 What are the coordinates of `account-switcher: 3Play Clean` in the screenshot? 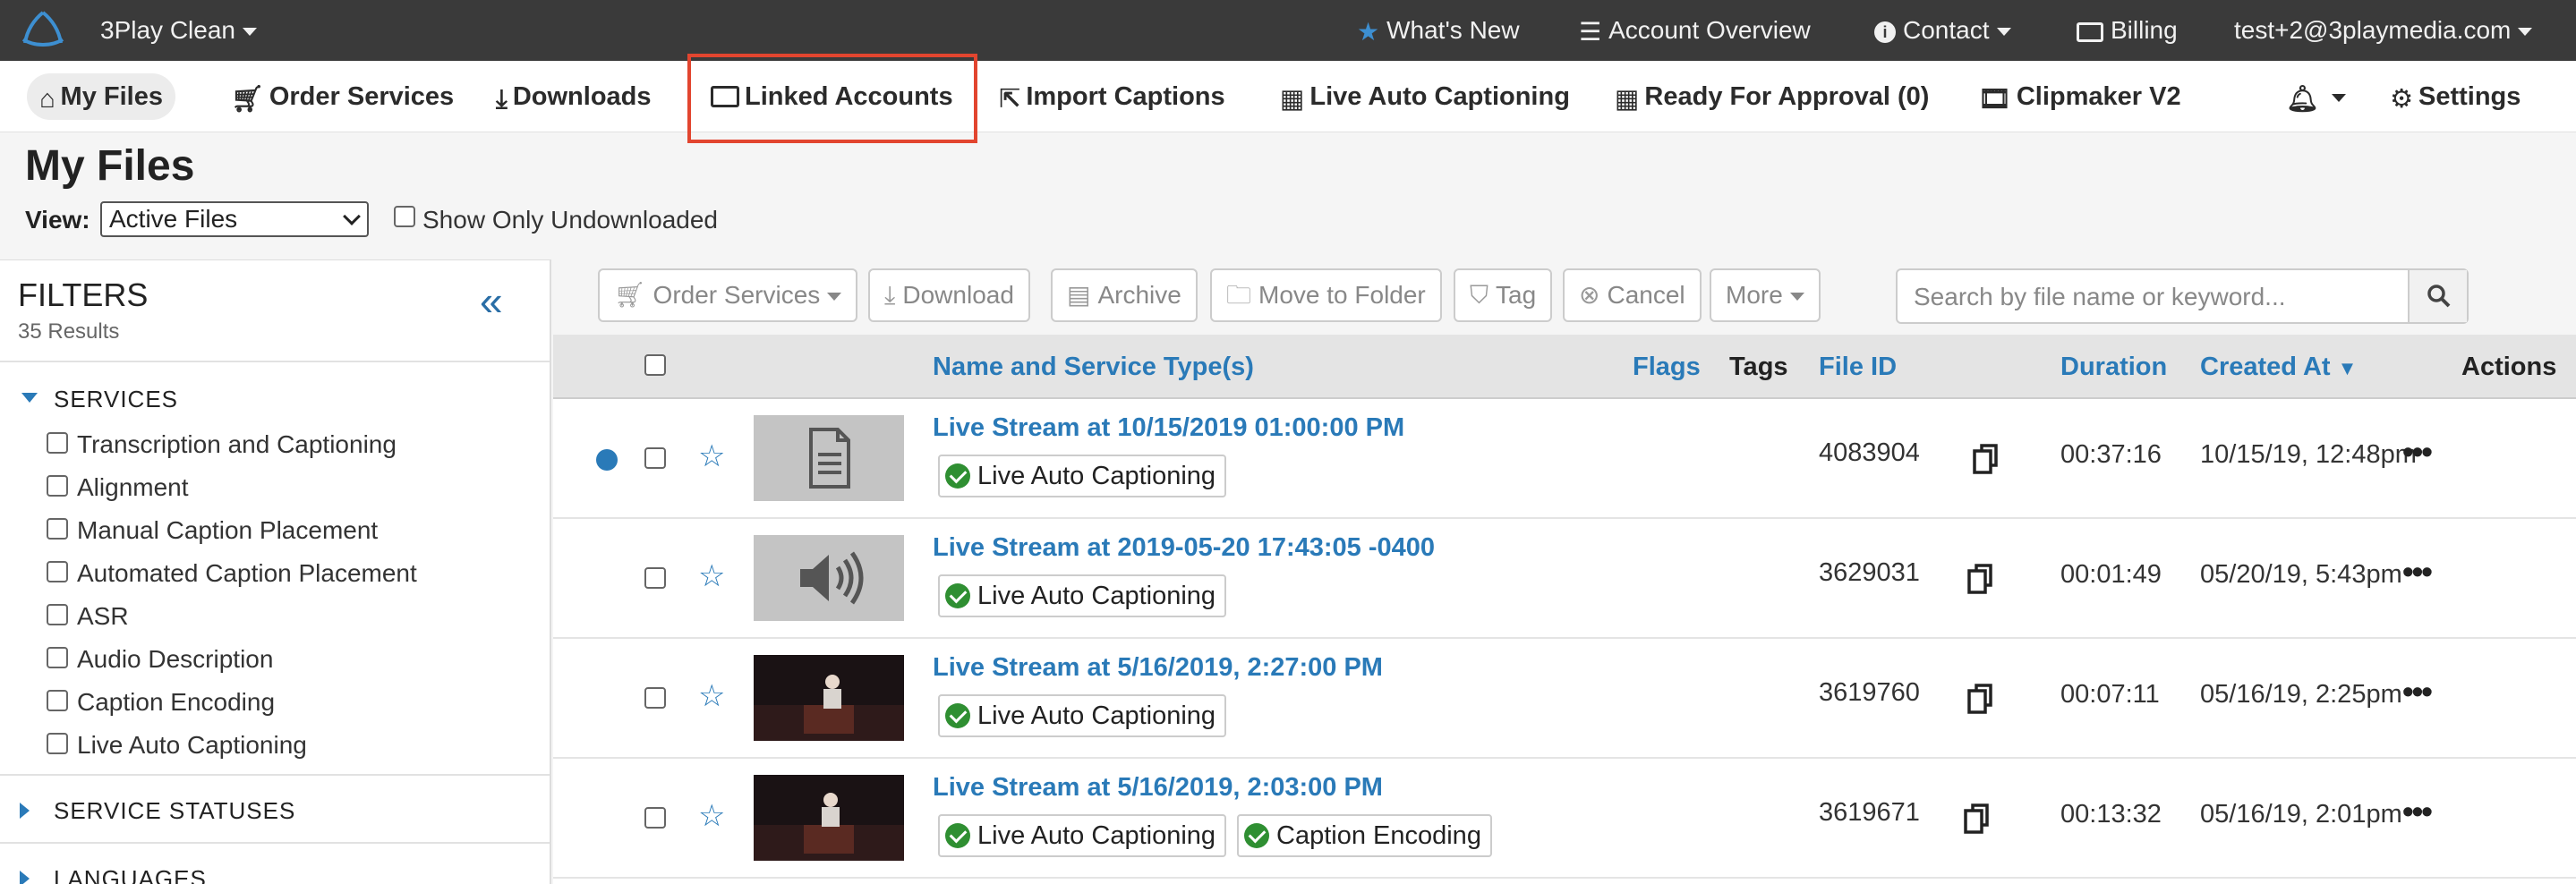 It's located at (178, 30).